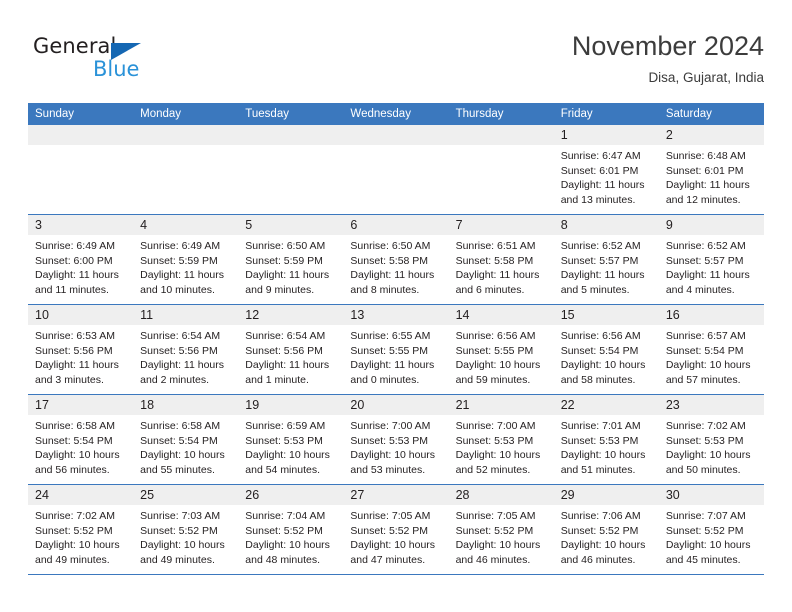 Image resolution: width=792 pixels, height=612 pixels. Describe the element at coordinates (564, 225) in the screenshot. I see `day-number: 8` at that location.